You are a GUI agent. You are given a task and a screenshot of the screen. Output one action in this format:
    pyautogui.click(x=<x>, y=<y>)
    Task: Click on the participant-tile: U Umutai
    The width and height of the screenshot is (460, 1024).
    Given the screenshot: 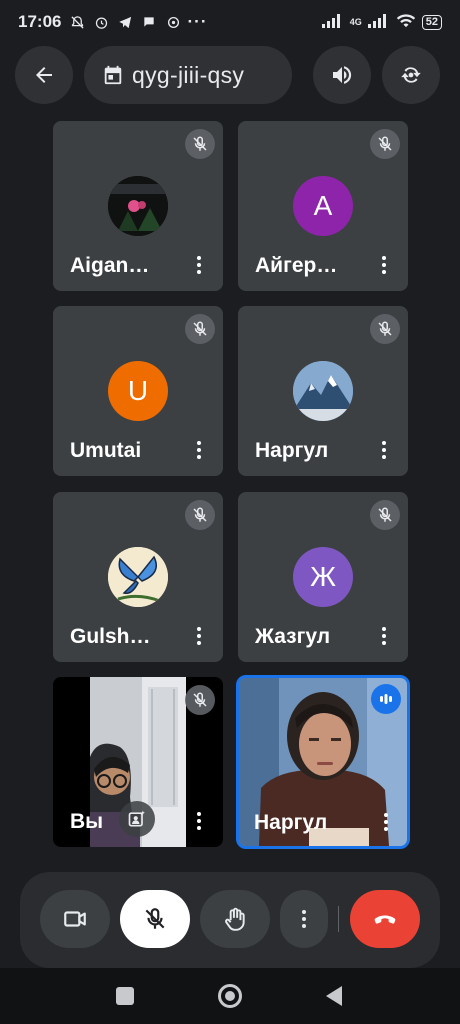 What is the action you would take?
    pyautogui.click(x=138, y=391)
    